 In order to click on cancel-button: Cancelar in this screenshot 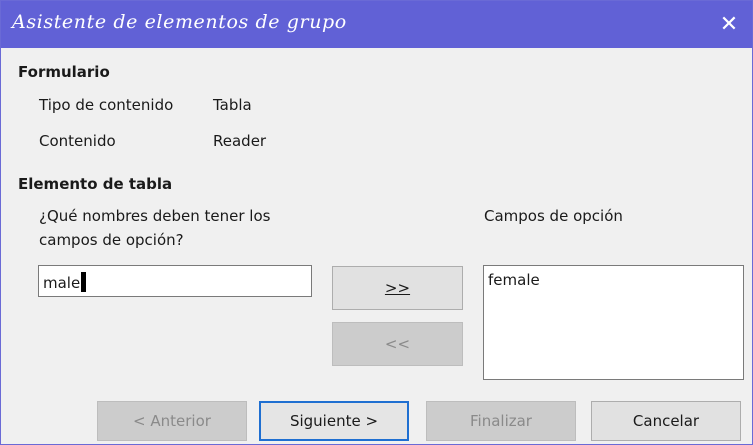, I will do `click(666, 421)`.